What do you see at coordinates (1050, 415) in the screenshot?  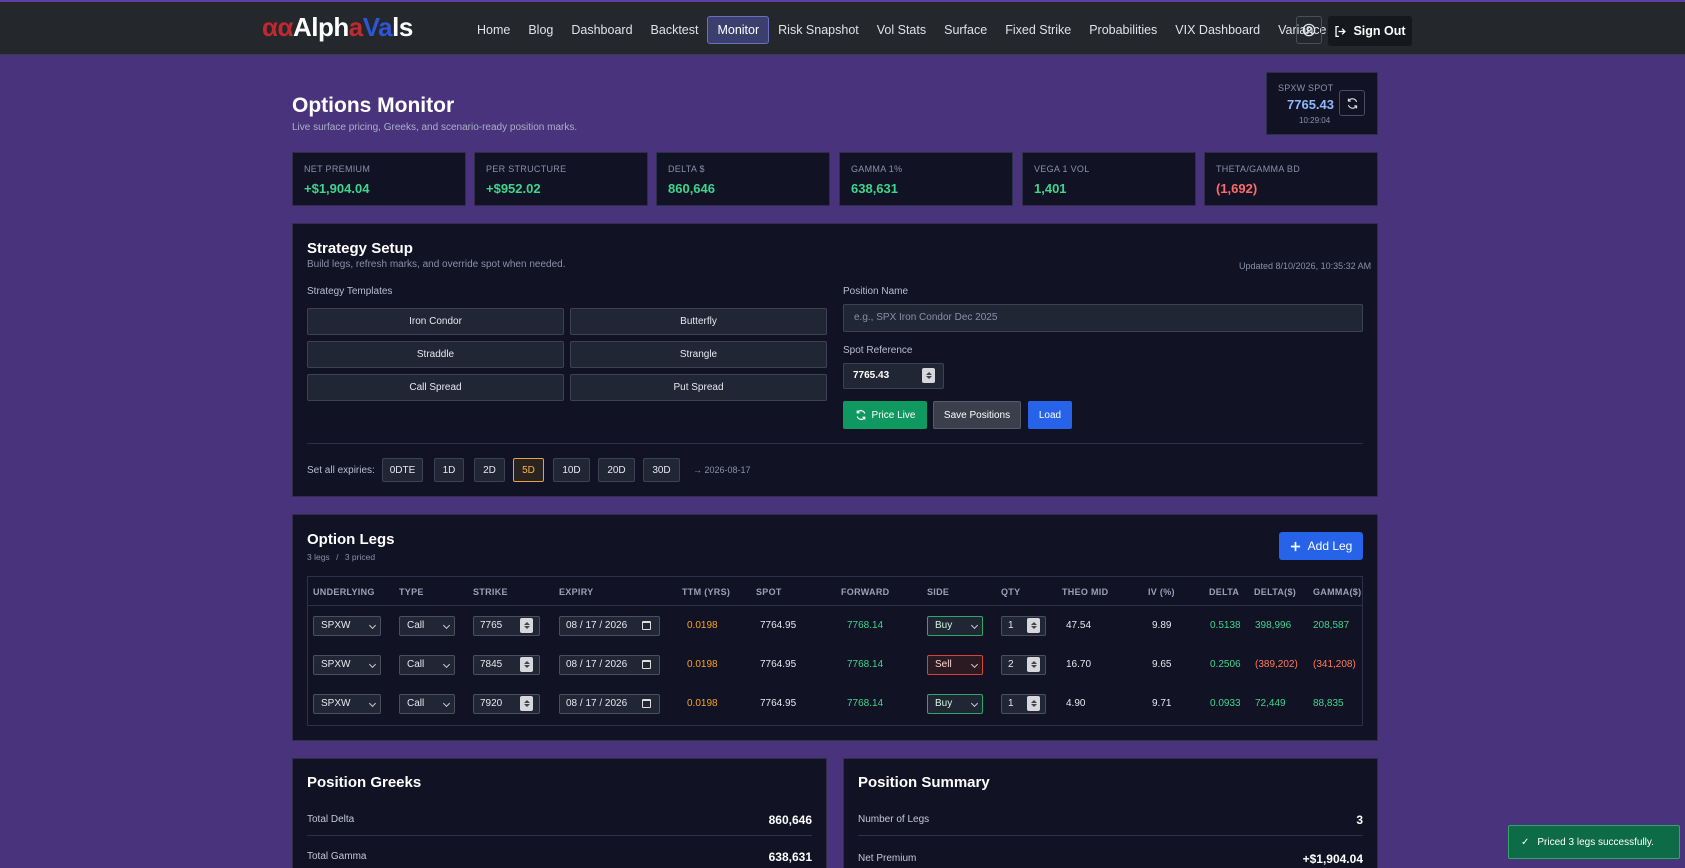 I see `load-button: Load` at bounding box center [1050, 415].